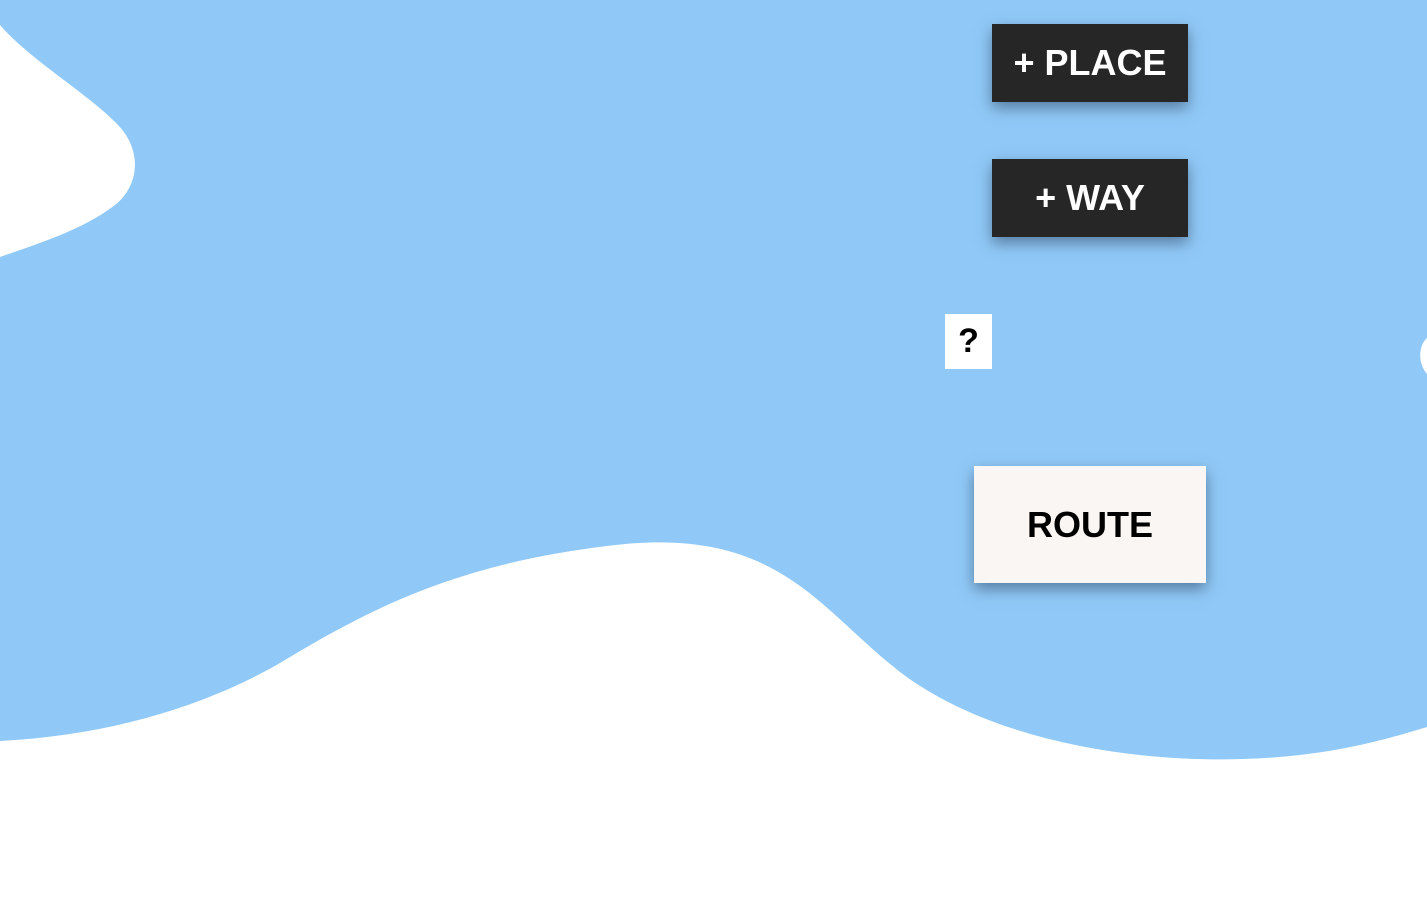  I want to click on help-button: ?, so click(968, 341).